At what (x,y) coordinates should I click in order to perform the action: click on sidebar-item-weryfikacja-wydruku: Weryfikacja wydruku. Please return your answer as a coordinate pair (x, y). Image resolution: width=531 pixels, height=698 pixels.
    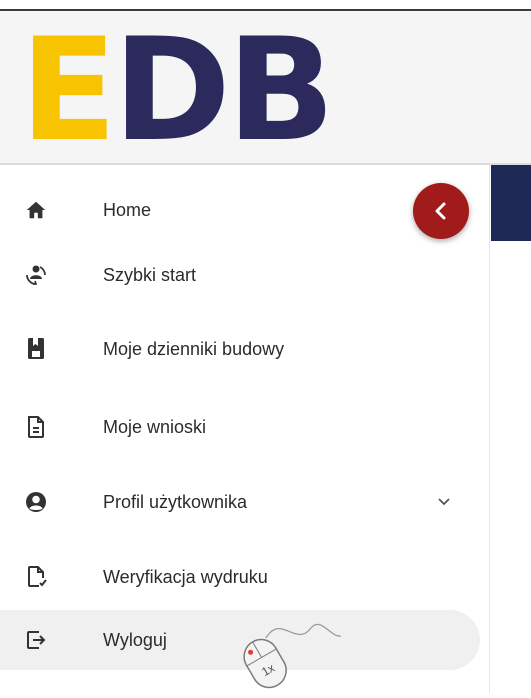
    Looking at the image, I should click on (240, 577).